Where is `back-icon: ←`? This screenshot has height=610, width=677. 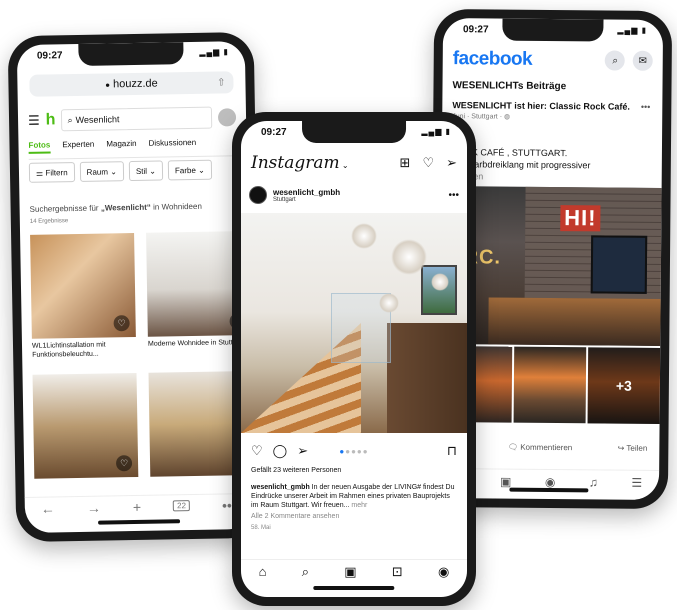
back-icon: ← is located at coordinates (48, 508).